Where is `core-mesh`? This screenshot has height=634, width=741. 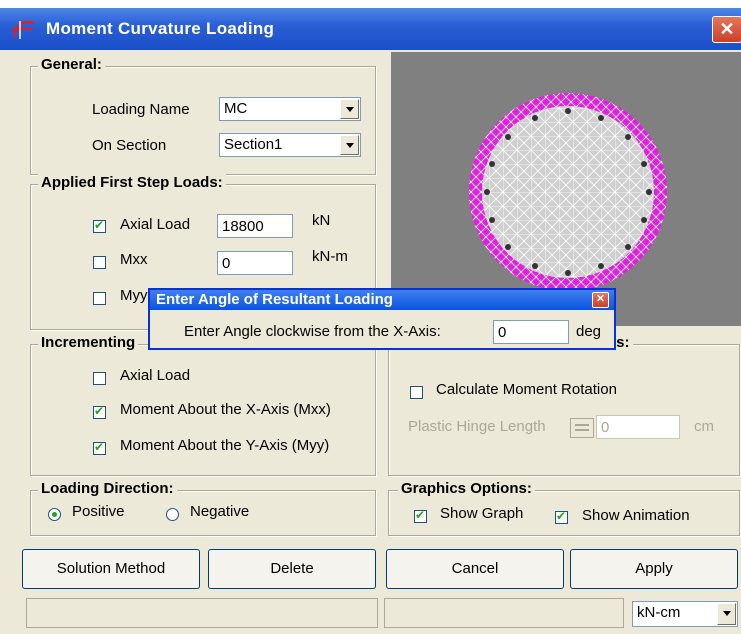 core-mesh is located at coordinates (568, 192).